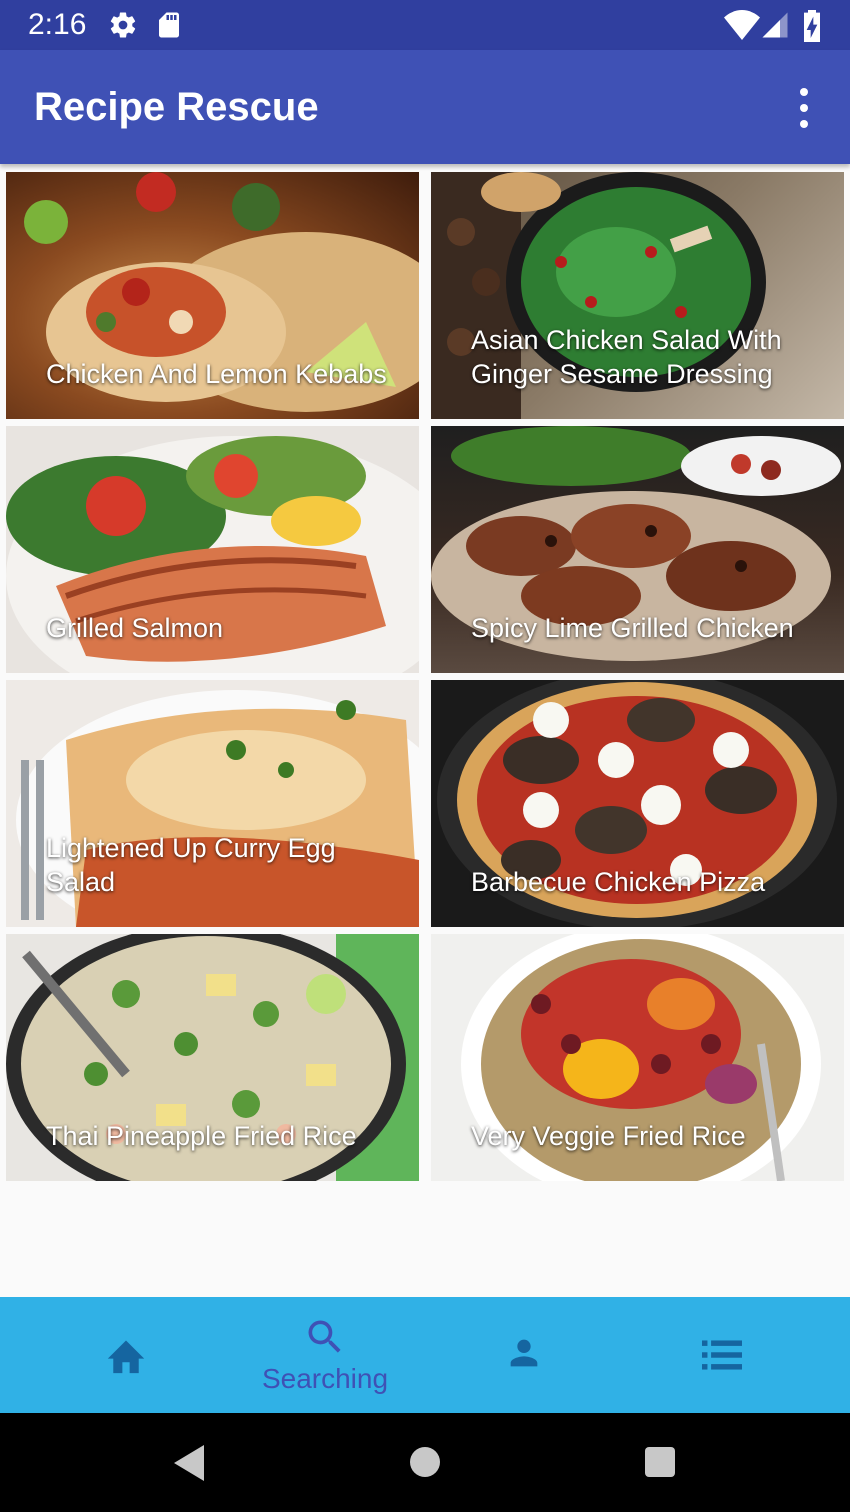 Image resolution: width=850 pixels, height=1512 pixels. I want to click on recipe-title: Lightened Up Curry Egg Salad, so click(191, 865).